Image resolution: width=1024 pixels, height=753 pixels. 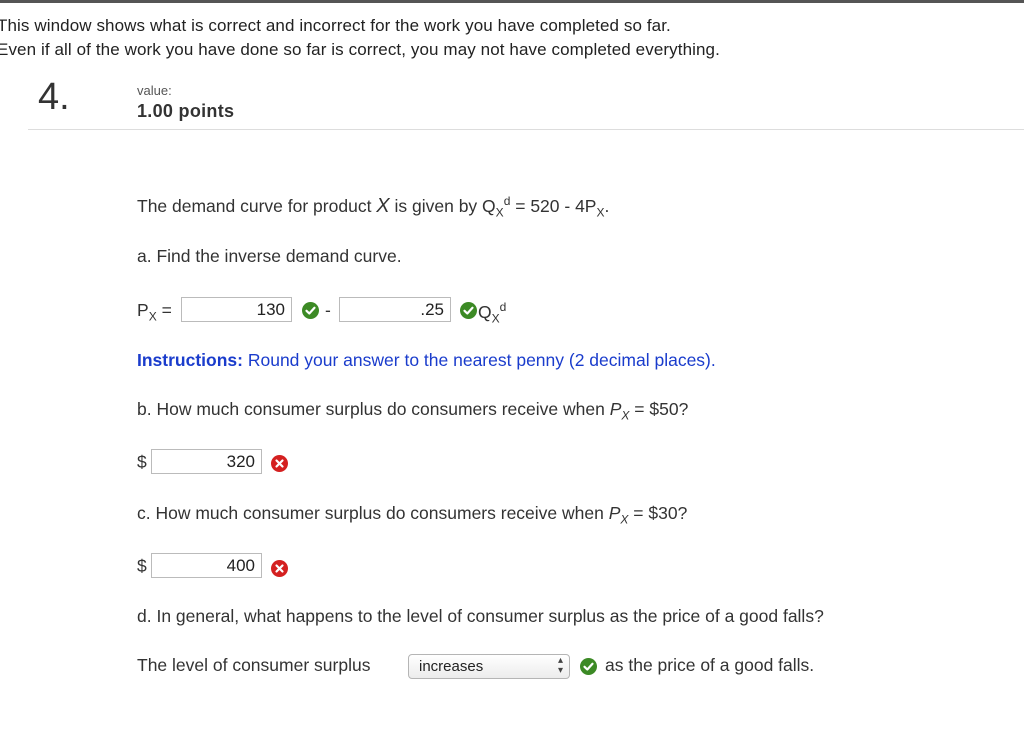 What do you see at coordinates (269, 256) in the screenshot?
I see `part-a-question: a. Find the inverse demand curve.` at bounding box center [269, 256].